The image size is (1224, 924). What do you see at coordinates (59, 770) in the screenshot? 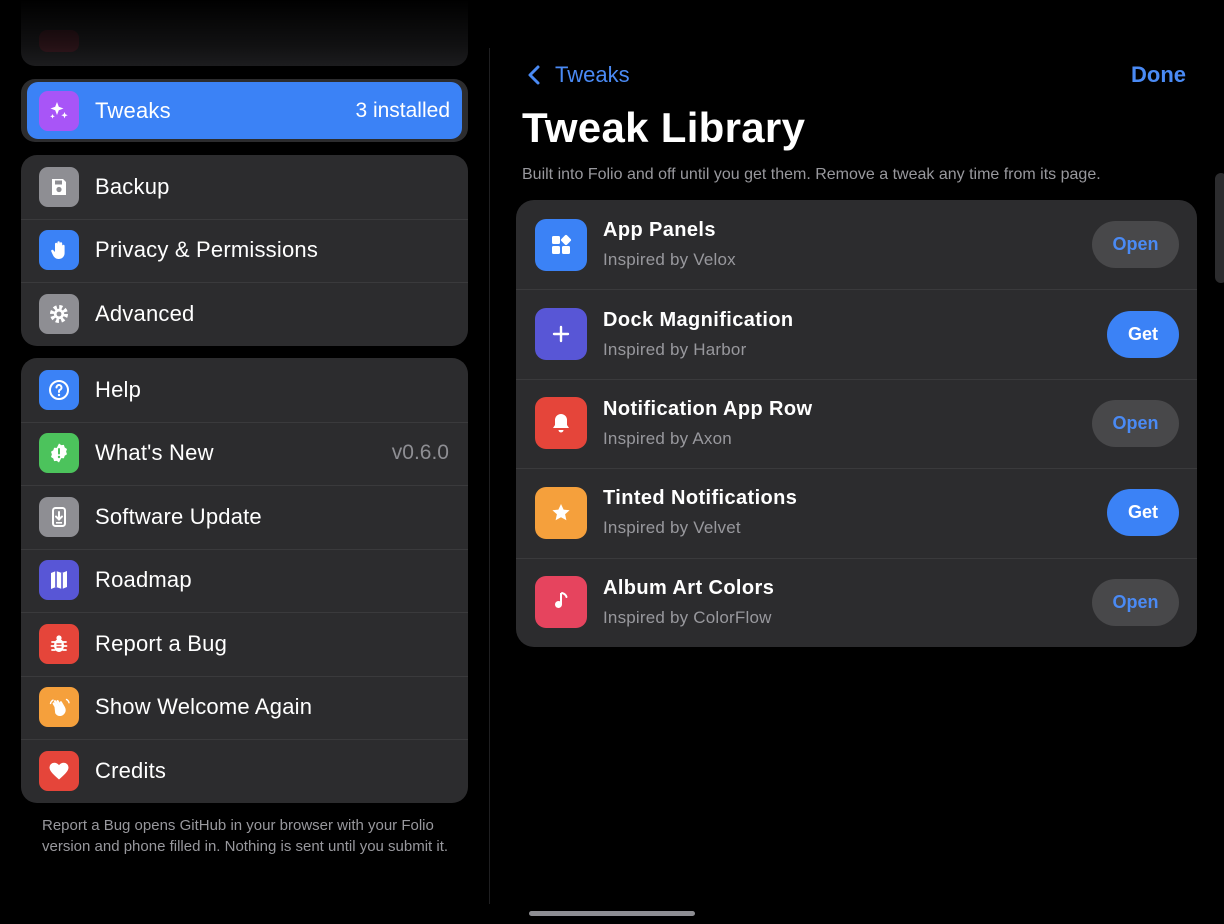
I see `heart-icon` at bounding box center [59, 770].